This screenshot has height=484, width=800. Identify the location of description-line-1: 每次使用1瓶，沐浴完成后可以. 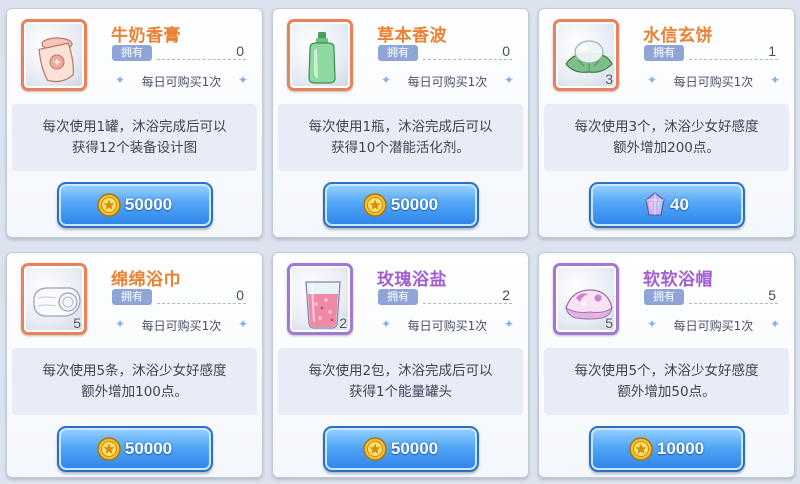
(400, 126).